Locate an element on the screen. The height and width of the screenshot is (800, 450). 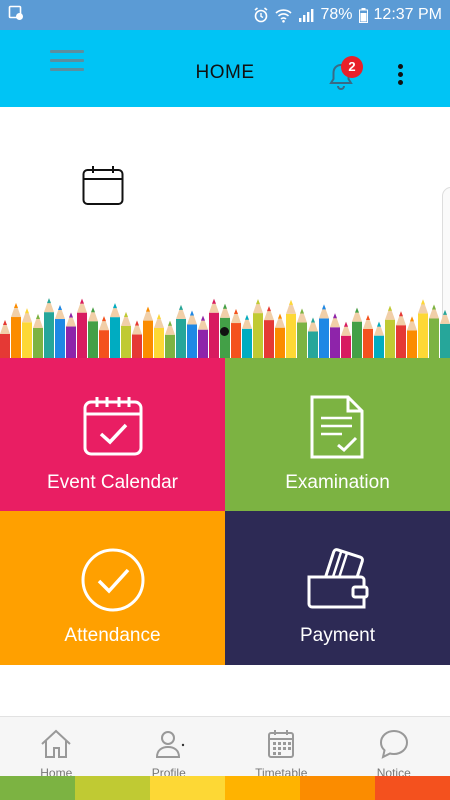
alarm-icon is located at coordinates (261, 15).